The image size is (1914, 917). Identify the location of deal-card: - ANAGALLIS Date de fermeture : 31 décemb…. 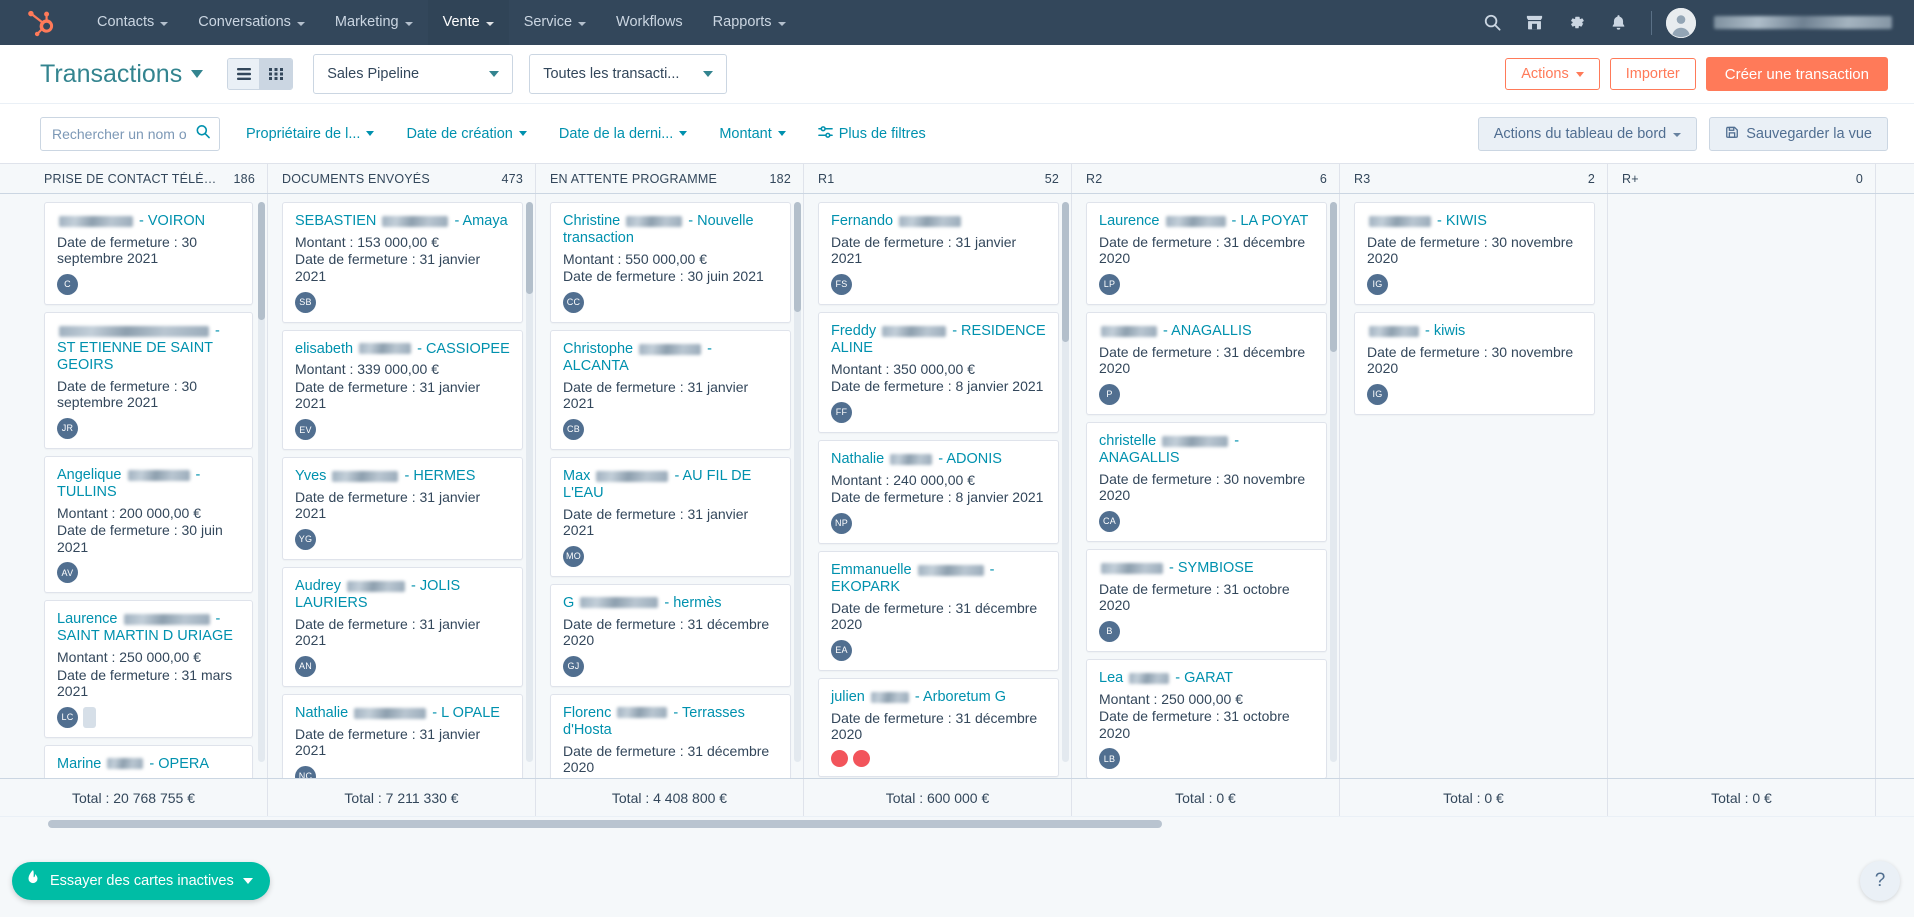
(1206, 363).